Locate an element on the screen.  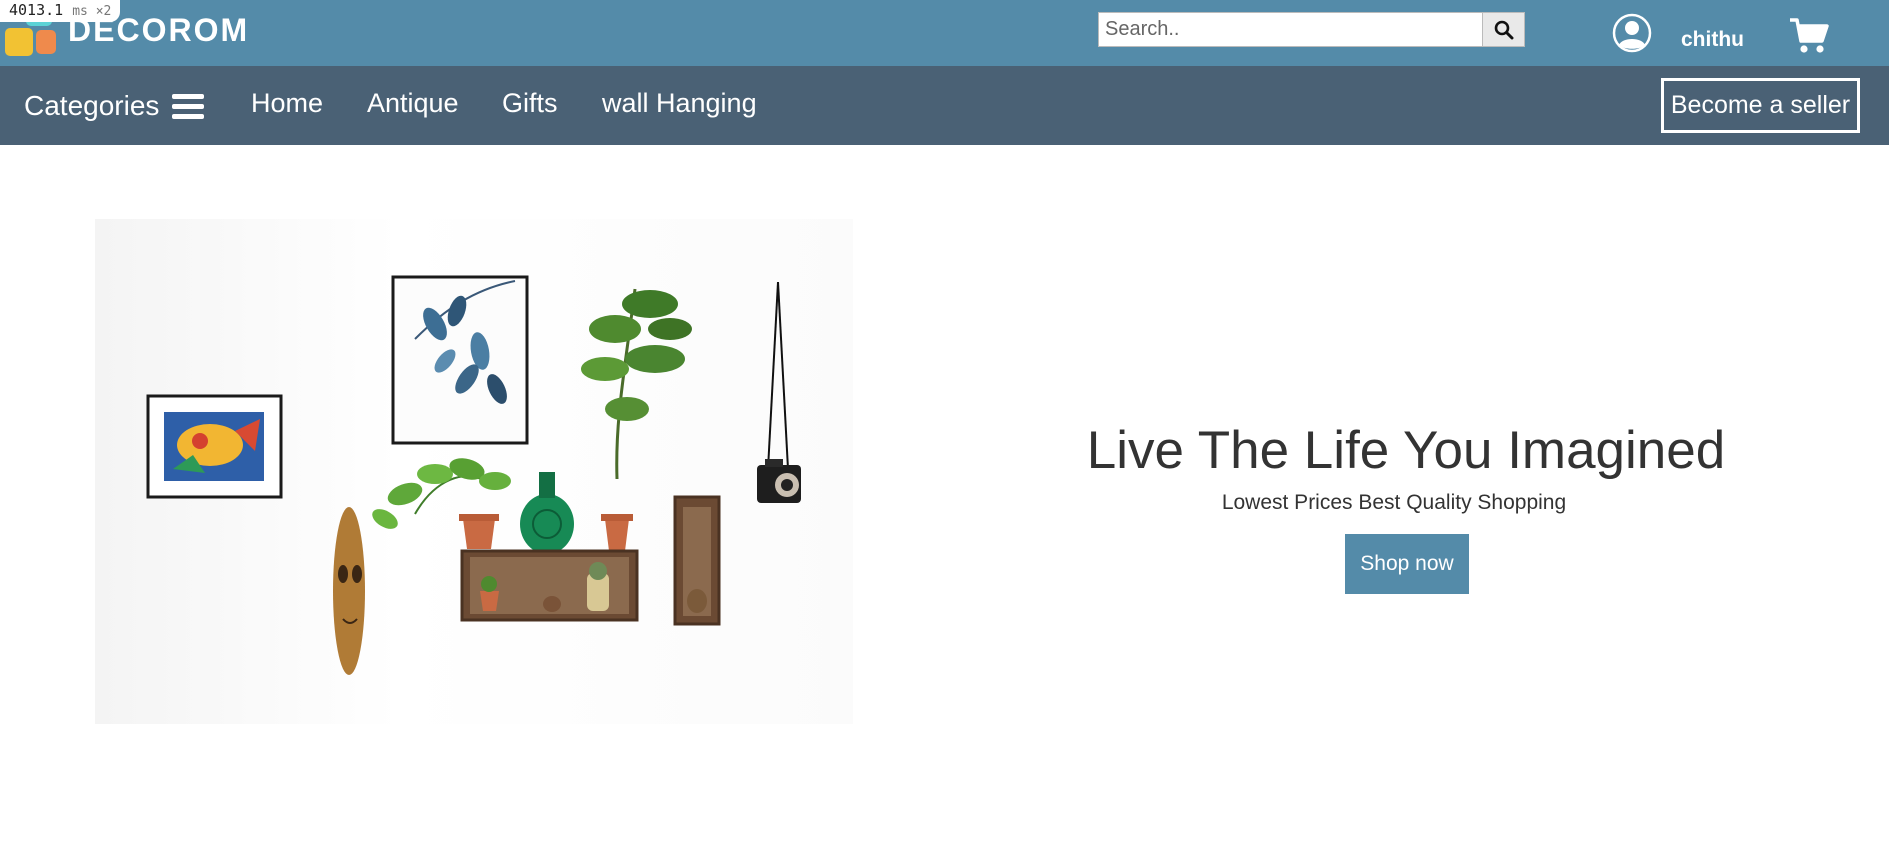
render-timing-badge: 4013.1 ms ×2 is located at coordinates (60, 11).